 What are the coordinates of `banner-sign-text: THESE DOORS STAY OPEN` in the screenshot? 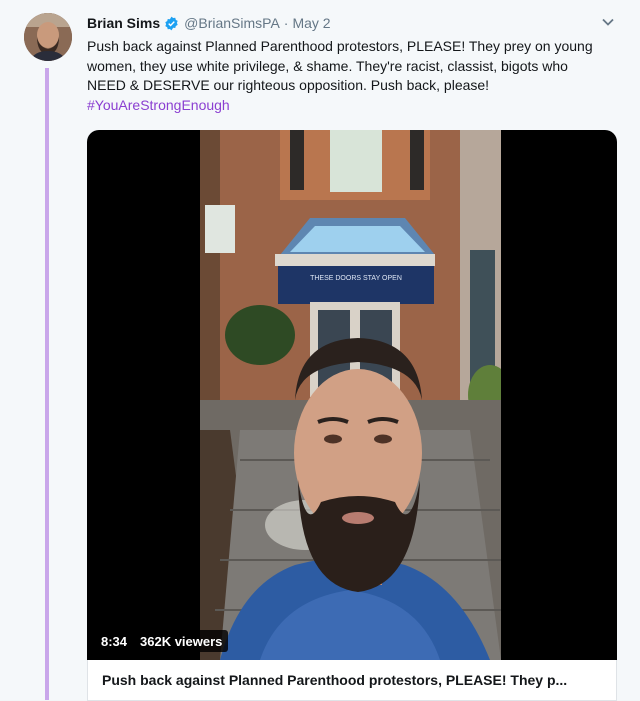 It's located at (356, 278).